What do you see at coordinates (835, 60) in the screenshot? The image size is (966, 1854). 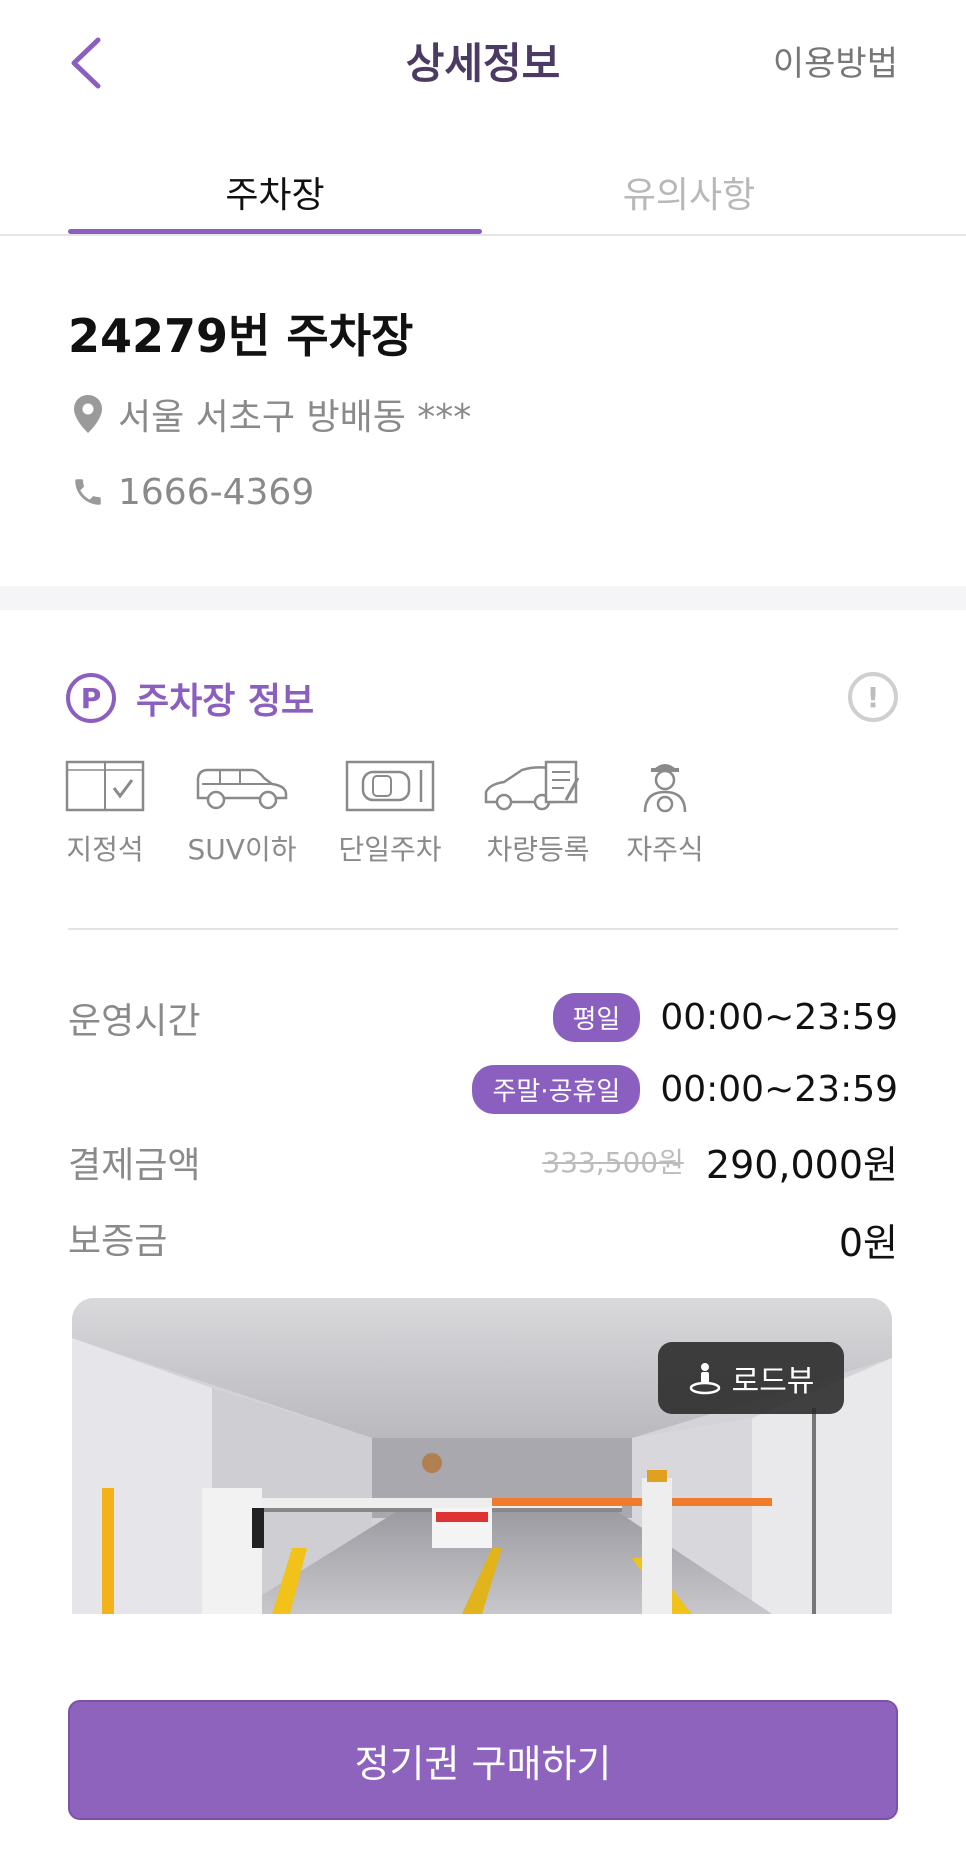 I see `usage-guide-link: 이용방법` at bounding box center [835, 60].